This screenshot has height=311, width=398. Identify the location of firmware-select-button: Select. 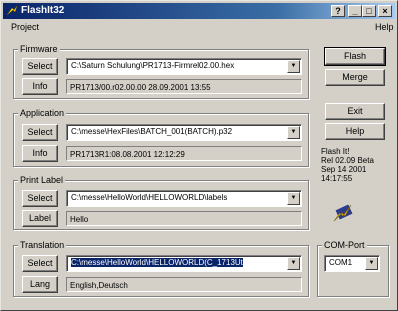
(40, 66).